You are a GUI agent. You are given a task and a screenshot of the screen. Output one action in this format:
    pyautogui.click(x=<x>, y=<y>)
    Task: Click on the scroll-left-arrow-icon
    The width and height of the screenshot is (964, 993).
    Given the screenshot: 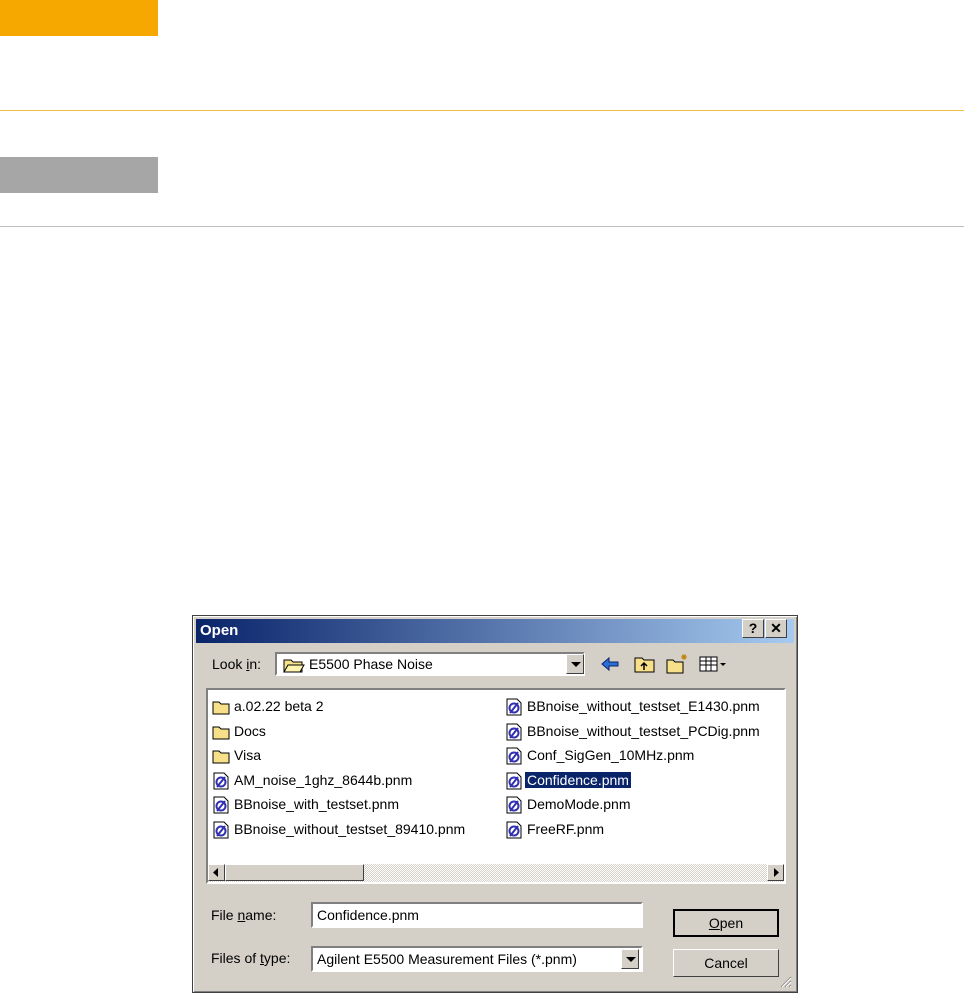 What is the action you would take?
    pyautogui.click(x=215, y=872)
    